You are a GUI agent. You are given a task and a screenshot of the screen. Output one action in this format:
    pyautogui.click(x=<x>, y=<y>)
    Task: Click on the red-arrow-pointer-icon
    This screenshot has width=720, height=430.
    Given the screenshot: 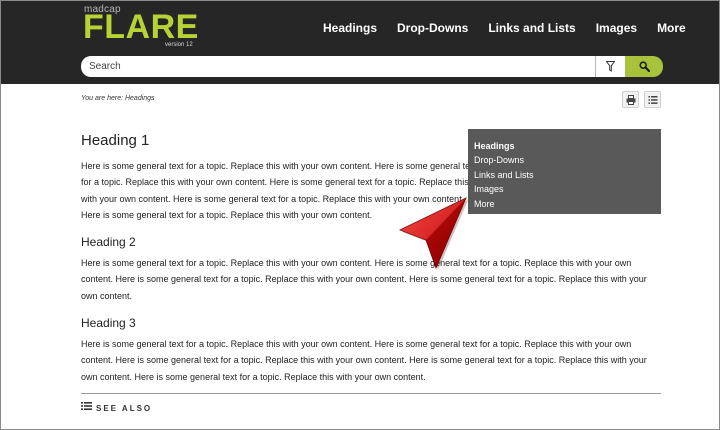 What is the action you would take?
    pyautogui.click(x=433, y=233)
    